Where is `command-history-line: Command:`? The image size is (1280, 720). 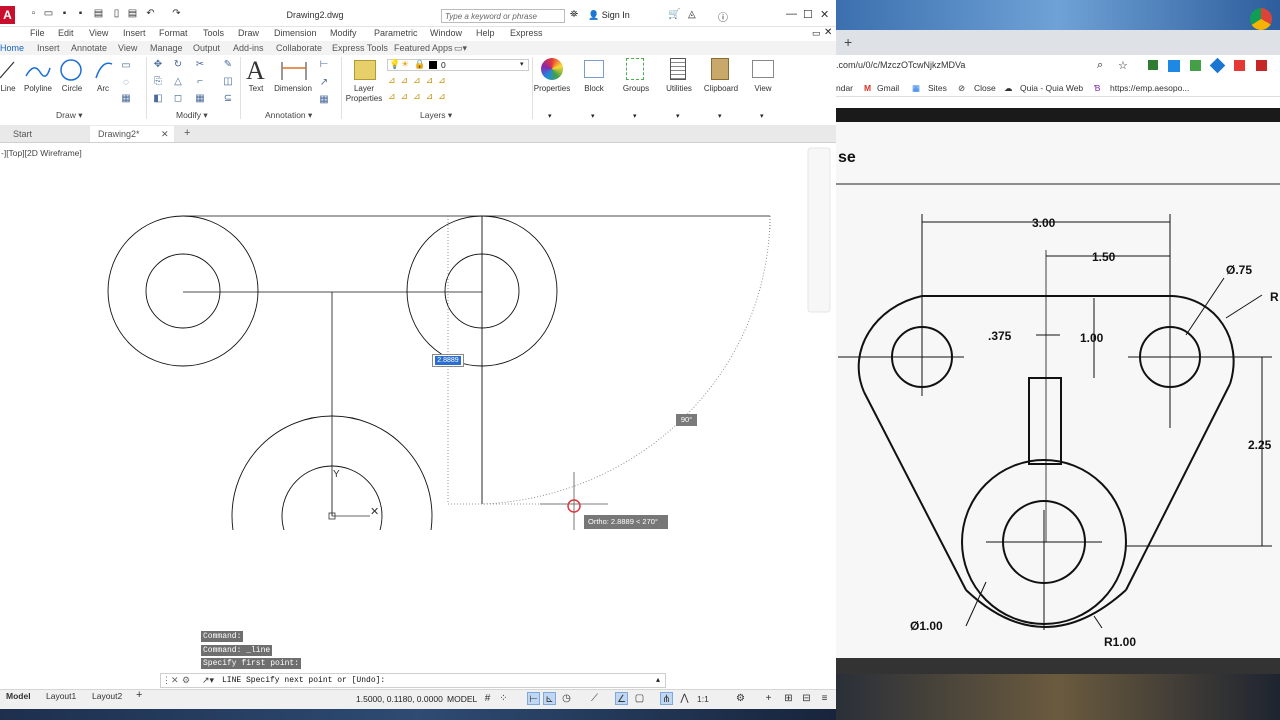
command-history-line: Command: is located at coordinates (222, 636).